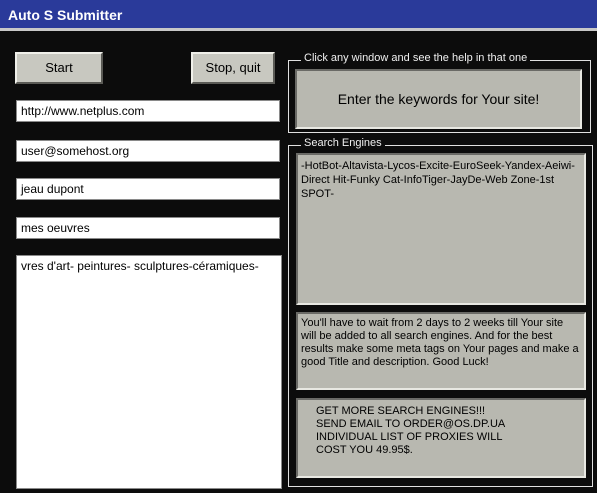  Describe the element at coordinates (148, 189) in the screenshot. I see `name-field: jeau dupont` at that location.